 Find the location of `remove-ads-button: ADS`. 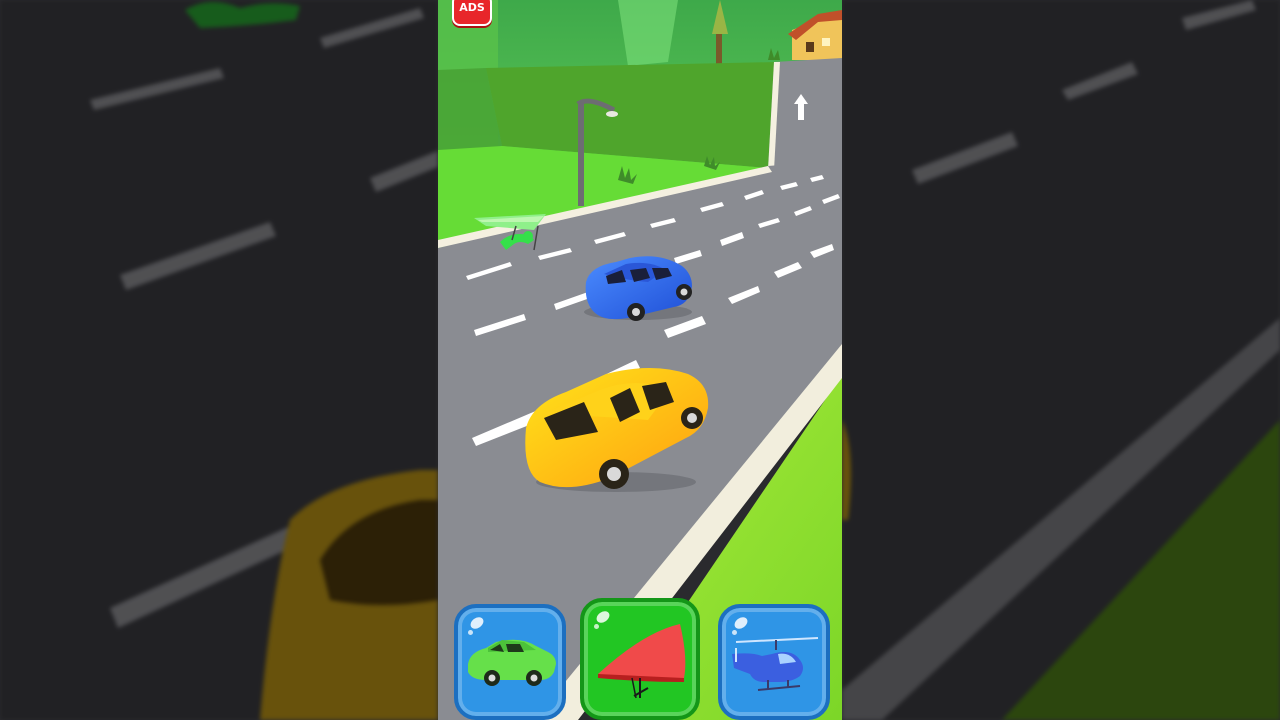

remove-ads-button: ADS is located at coordinates (472, 13).